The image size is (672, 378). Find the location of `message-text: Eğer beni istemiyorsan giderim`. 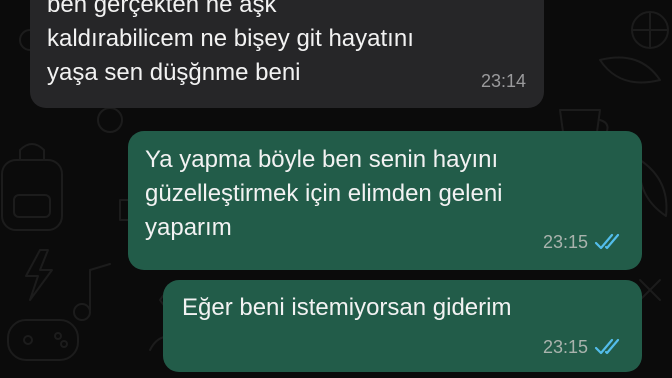

message-text: Eğer beni istemiyorsan giderim is located at coordinates (347, 307).